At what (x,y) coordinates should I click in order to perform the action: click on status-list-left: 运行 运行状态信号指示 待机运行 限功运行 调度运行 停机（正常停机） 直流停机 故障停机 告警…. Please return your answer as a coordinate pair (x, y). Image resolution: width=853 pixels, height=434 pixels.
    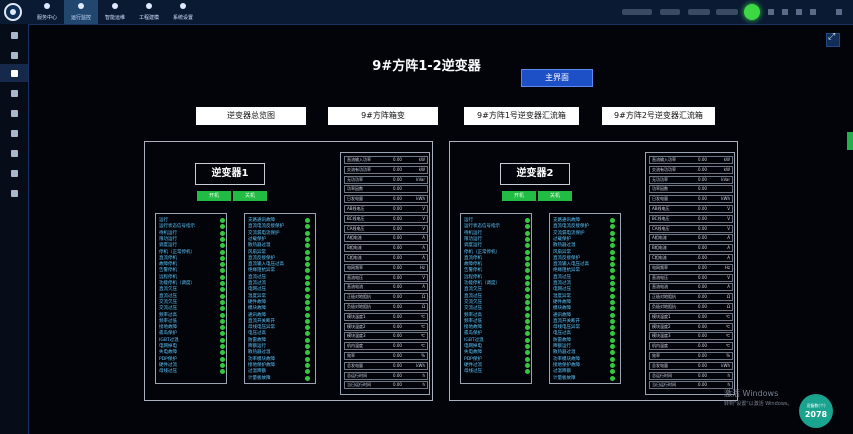
    Looking at the image, I should click on (191, 298).